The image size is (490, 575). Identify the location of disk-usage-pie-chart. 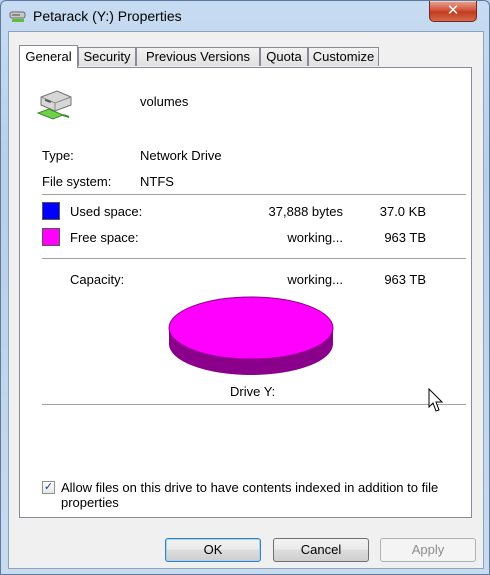
(251, 335).